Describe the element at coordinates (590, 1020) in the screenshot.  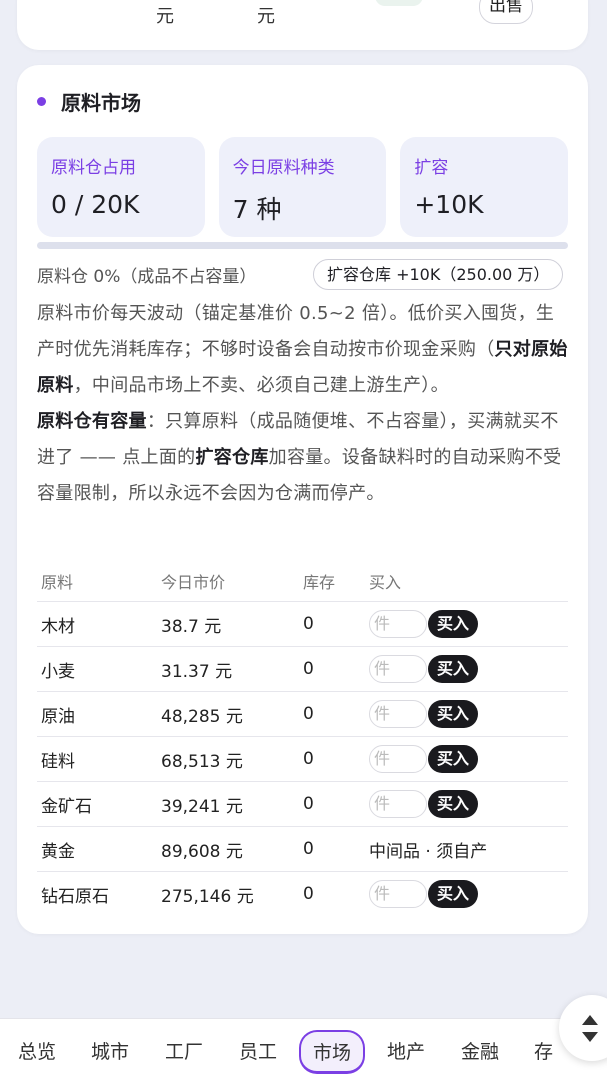
I see `arrow-up-icon` at that location.